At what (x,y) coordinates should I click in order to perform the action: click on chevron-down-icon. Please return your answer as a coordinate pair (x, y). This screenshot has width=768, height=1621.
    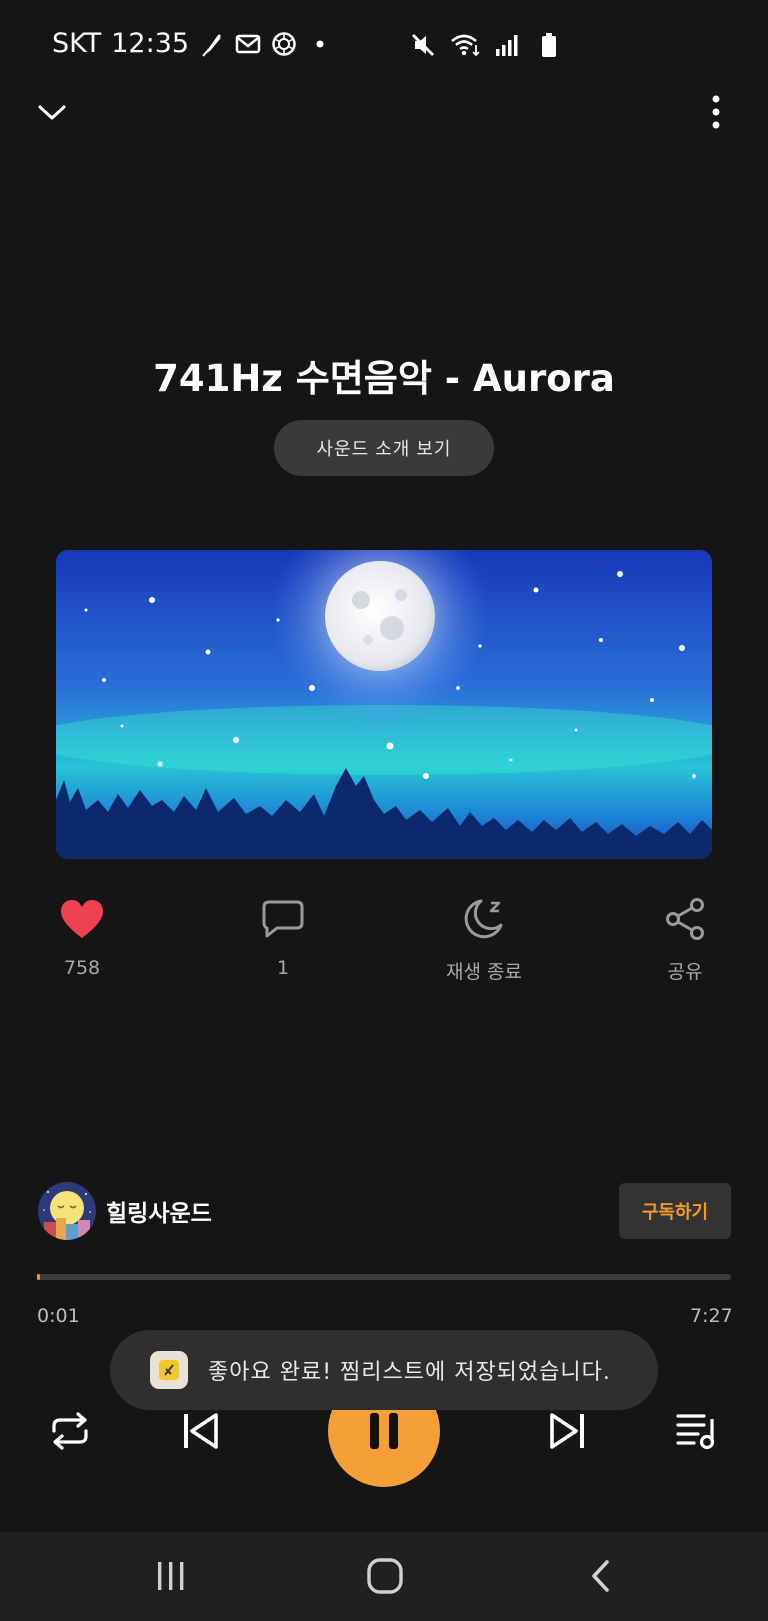
    Looking at the image, I should click on (52, 112).